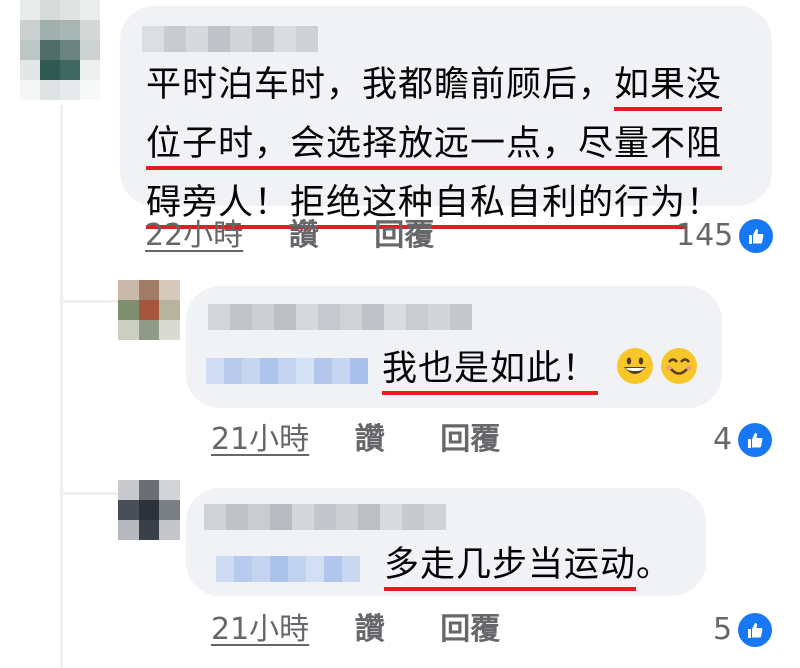 Image resolution: width=800 pixels, height=668 pixels. I want to click on reply-text: 多走几步当运动。, so click(528, 565).